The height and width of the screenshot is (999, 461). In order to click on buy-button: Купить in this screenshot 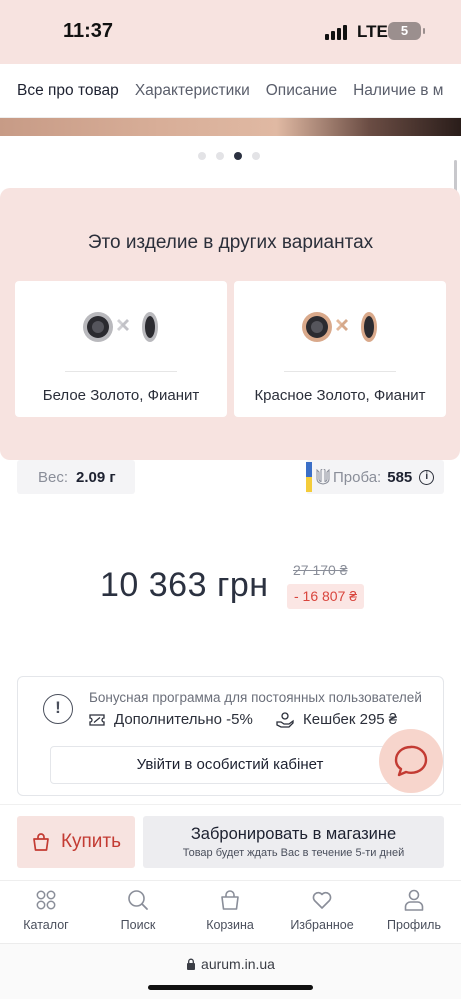, I will do `click(76, 842)`.